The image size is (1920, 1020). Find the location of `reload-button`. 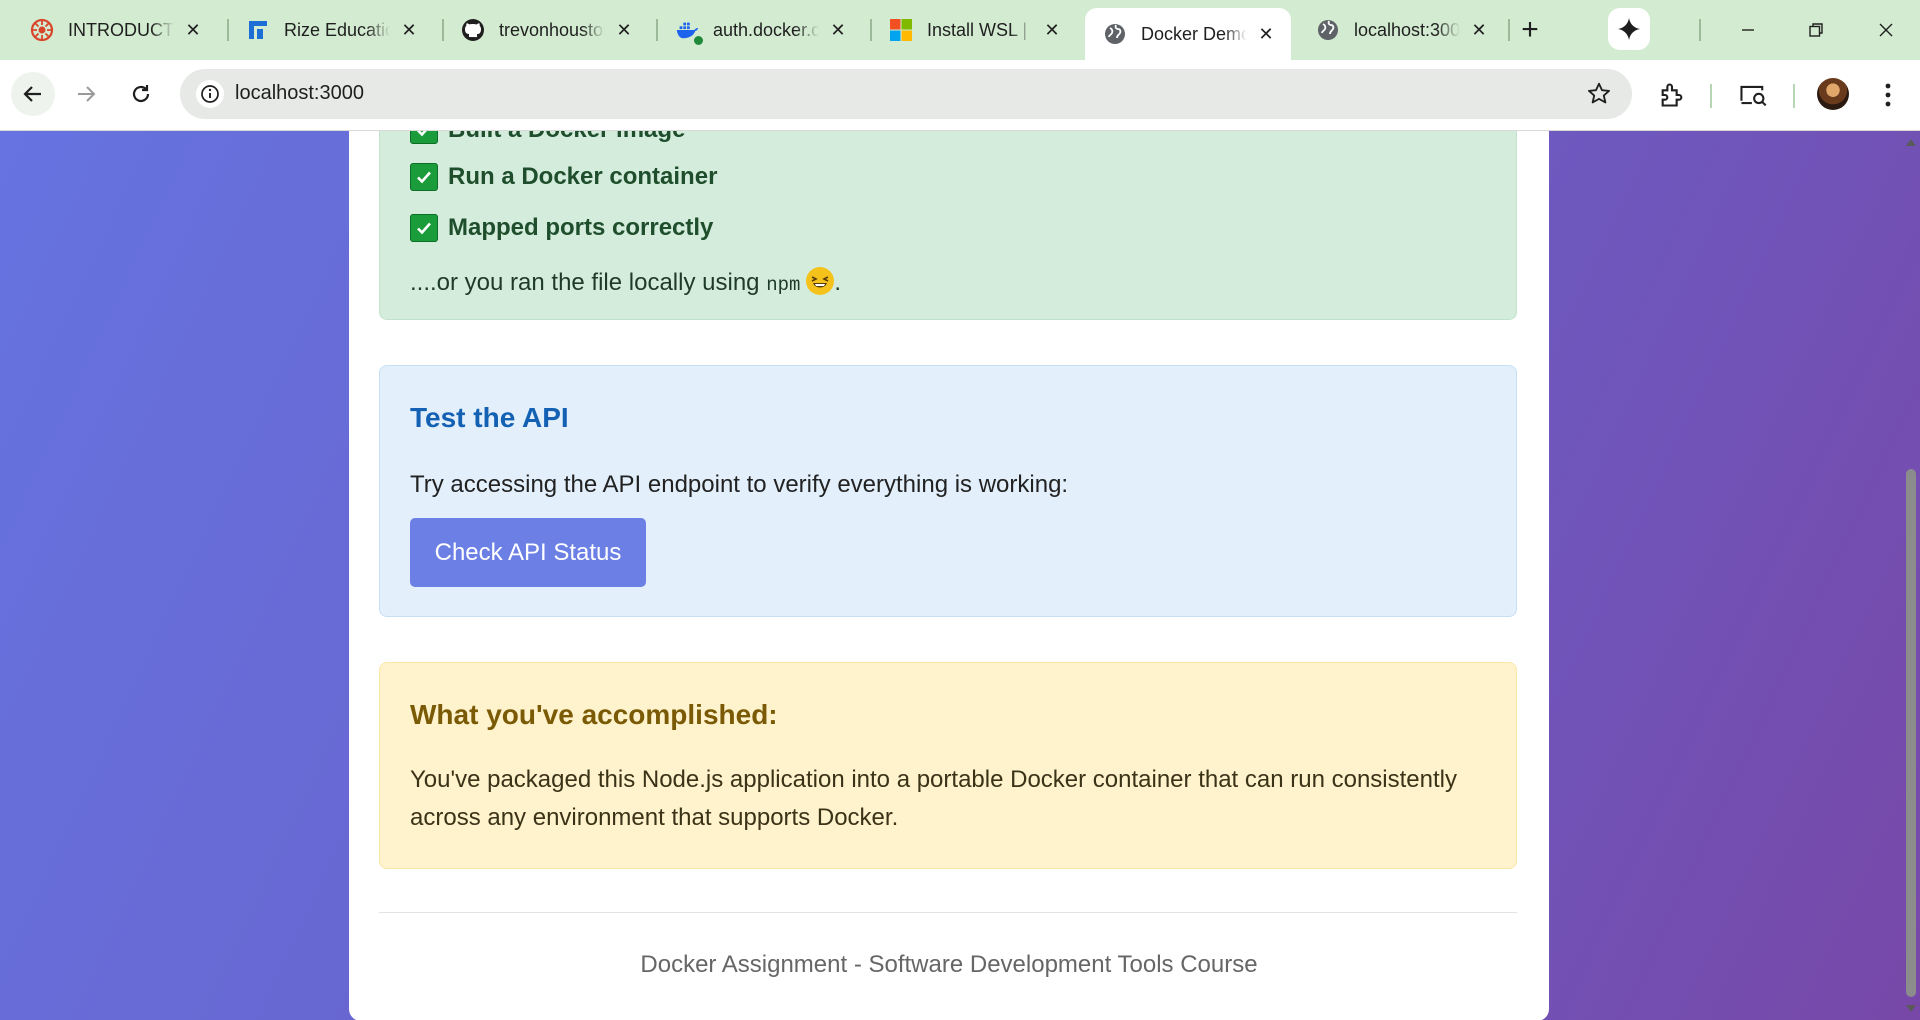

reload-button is located at coordinates (141, 94).